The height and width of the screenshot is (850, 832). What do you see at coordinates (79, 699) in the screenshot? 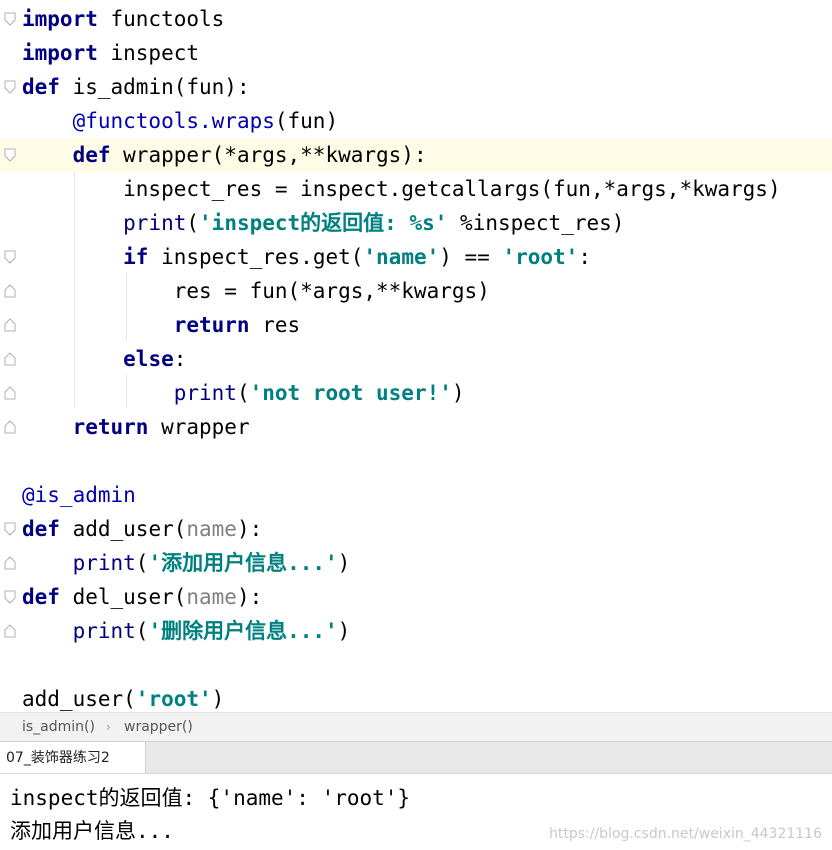
I see `code-token: add_user(` at bounding box center [79, 699].